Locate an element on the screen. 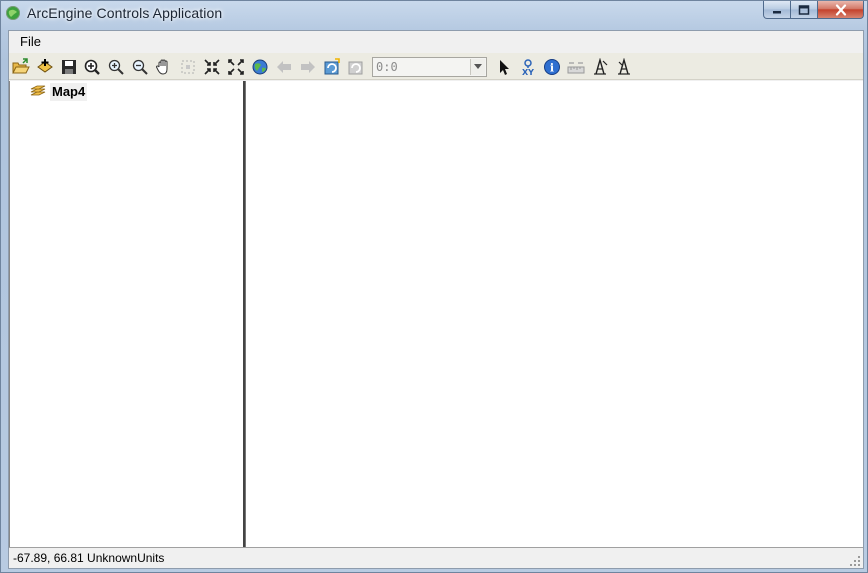 Image resolution: width=868 pixels, height=573 pixels. layers-icon is located at coordinates (38, 92).